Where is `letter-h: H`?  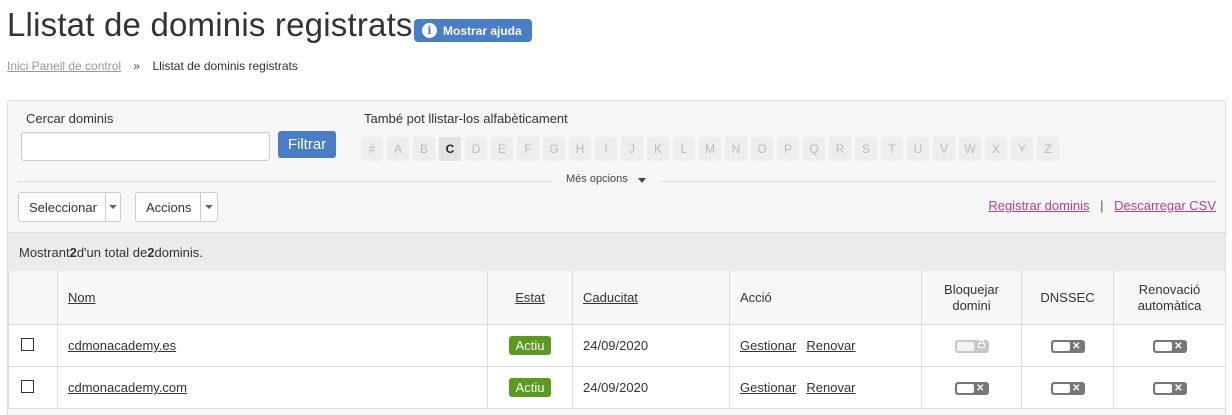 letter-h: H is located at coordinates (580, 149).